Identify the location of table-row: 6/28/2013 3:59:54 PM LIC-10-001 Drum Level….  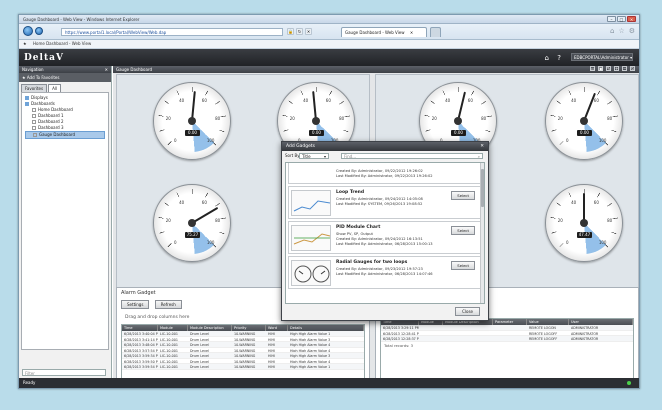
(243, 367).